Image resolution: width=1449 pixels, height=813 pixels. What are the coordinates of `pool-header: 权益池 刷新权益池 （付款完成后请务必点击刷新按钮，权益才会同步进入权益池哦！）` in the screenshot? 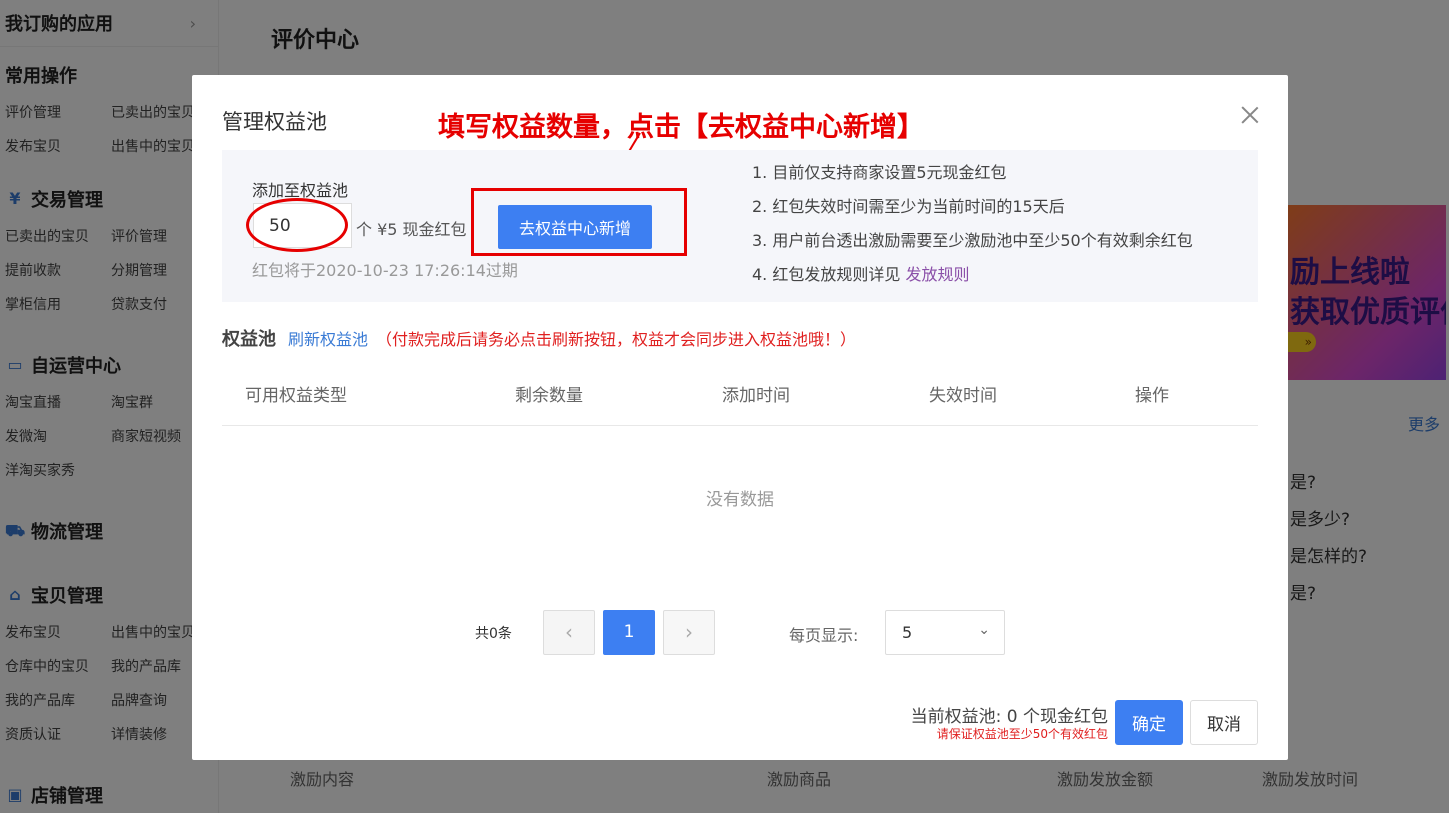 It's located at (539, 338).